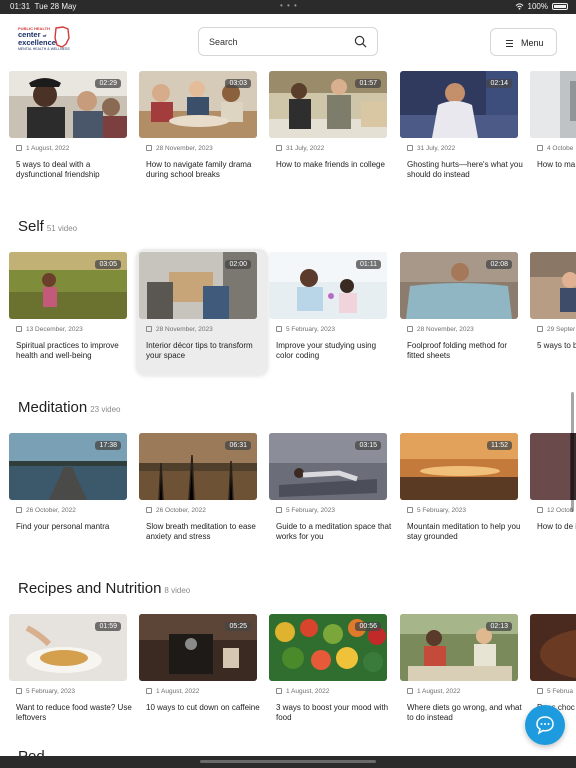 The image size is (576, 768). What do you see at coordinates (334, 351) in the screenshot?
I see `video-title: Improve your studying using color coding` at bounding box center [334, 351].